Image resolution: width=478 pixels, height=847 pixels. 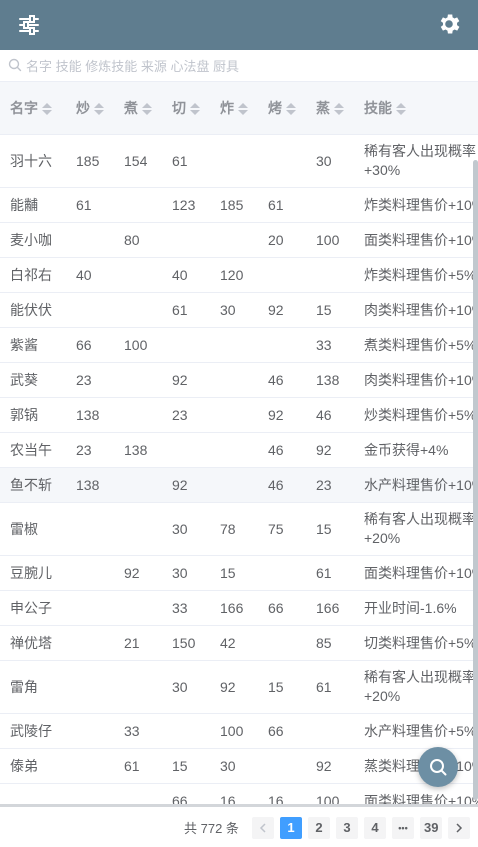 I want to click on search-input, so click(x=246, y=66).